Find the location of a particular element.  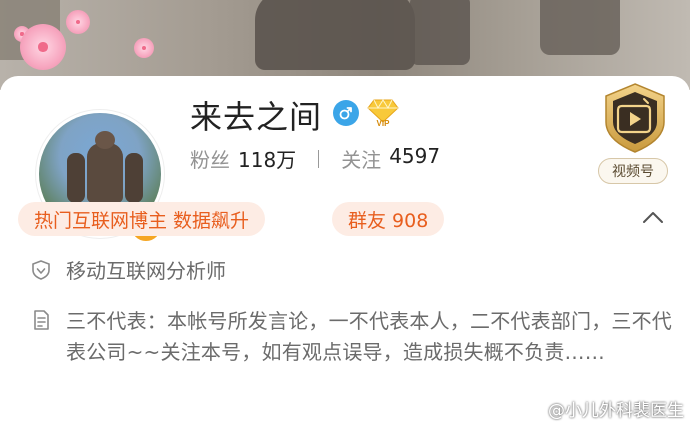

watermark-text: @小儿外科裴医生 is located at coordinates (616, 411).